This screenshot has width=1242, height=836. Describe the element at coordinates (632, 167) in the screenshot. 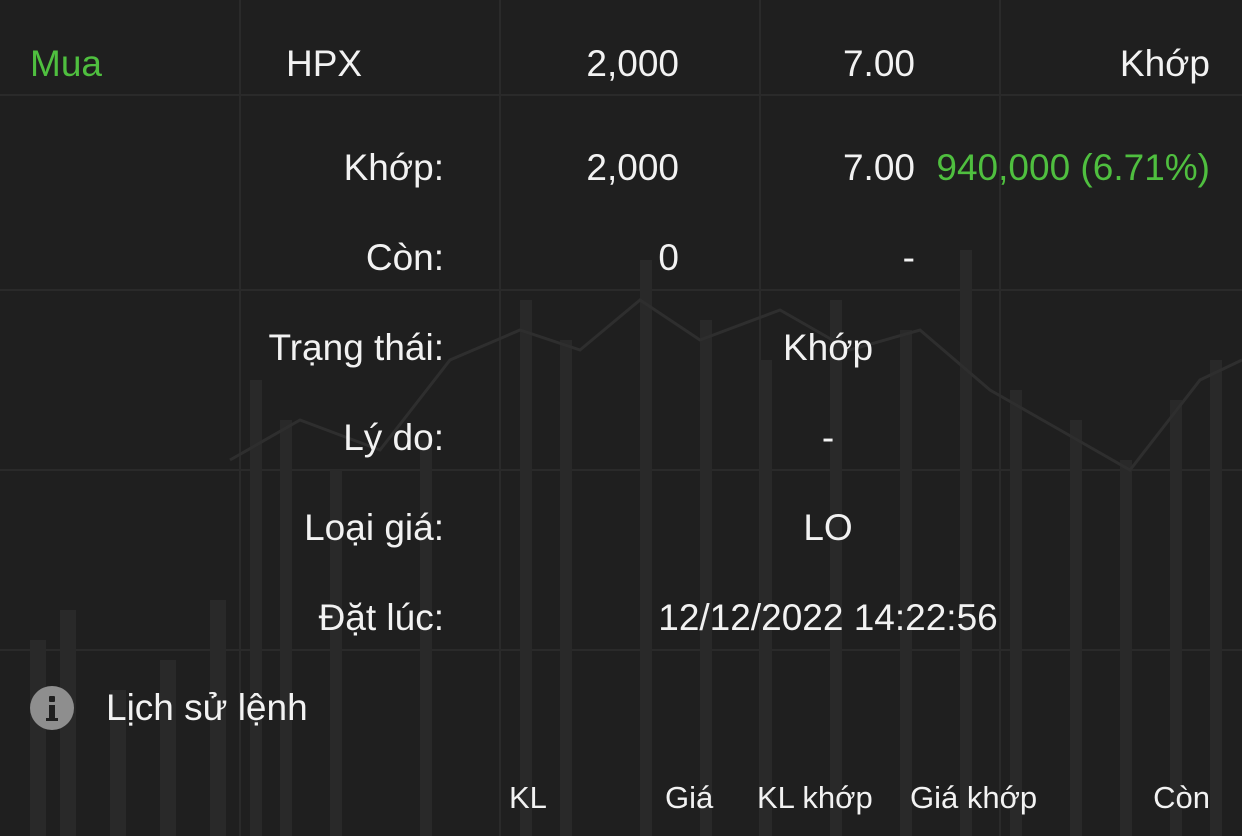

I see `matched-quantity: 2,000` at that location.